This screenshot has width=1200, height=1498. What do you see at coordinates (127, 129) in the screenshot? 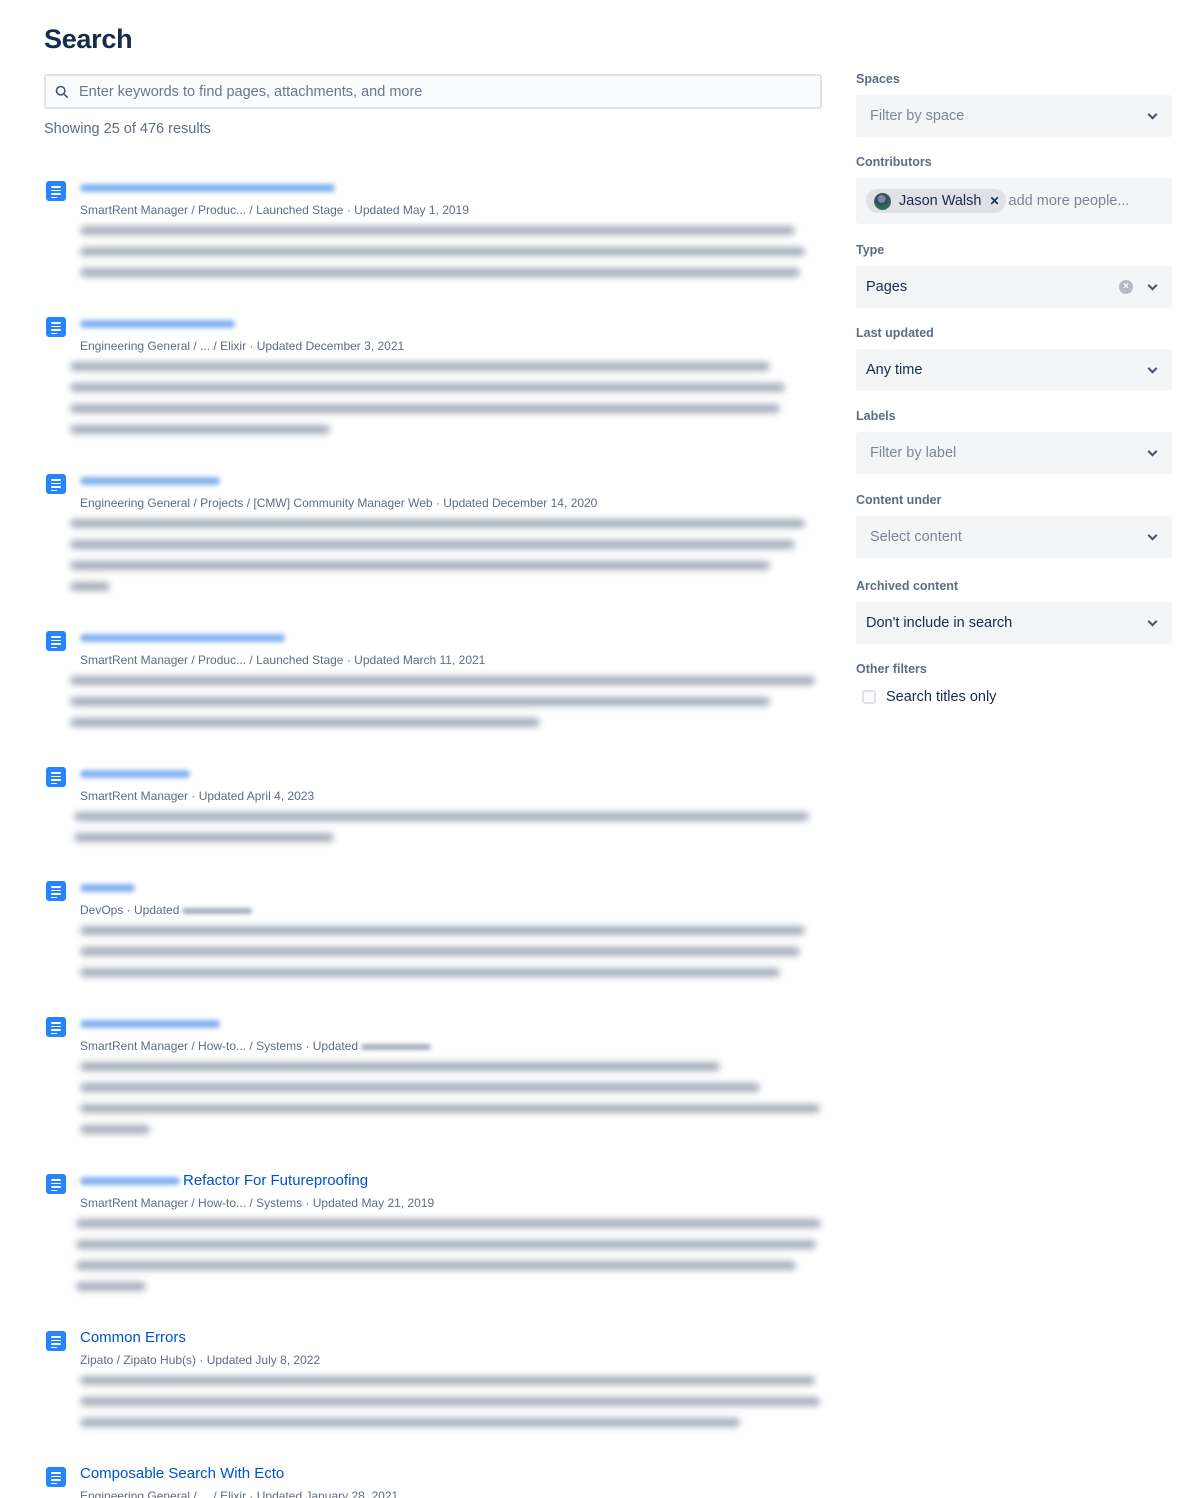
I see `result-count: Showing 25 of 476 results` at bounding box center [127, 129].